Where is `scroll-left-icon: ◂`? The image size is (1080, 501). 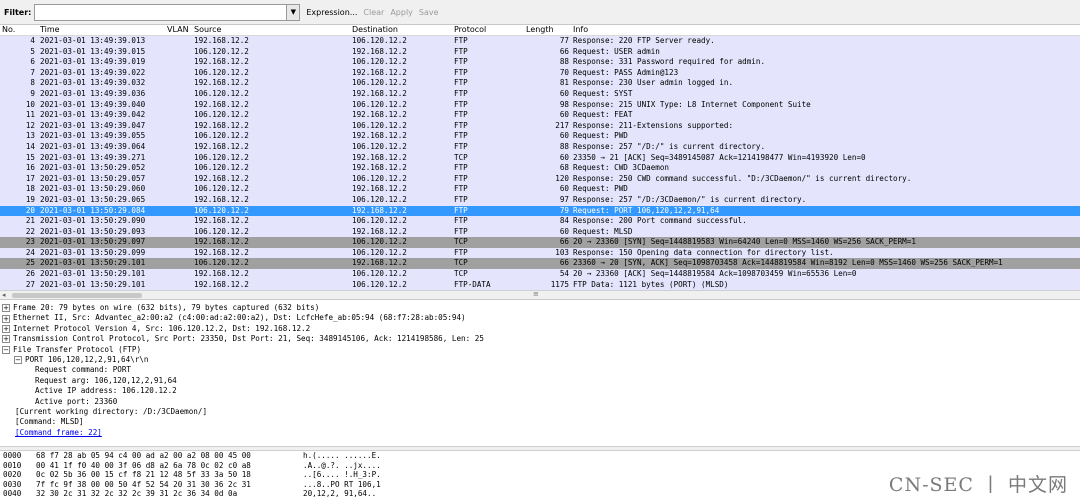
scroll-left-icon: ◂ is located at coordinates (4, 295).